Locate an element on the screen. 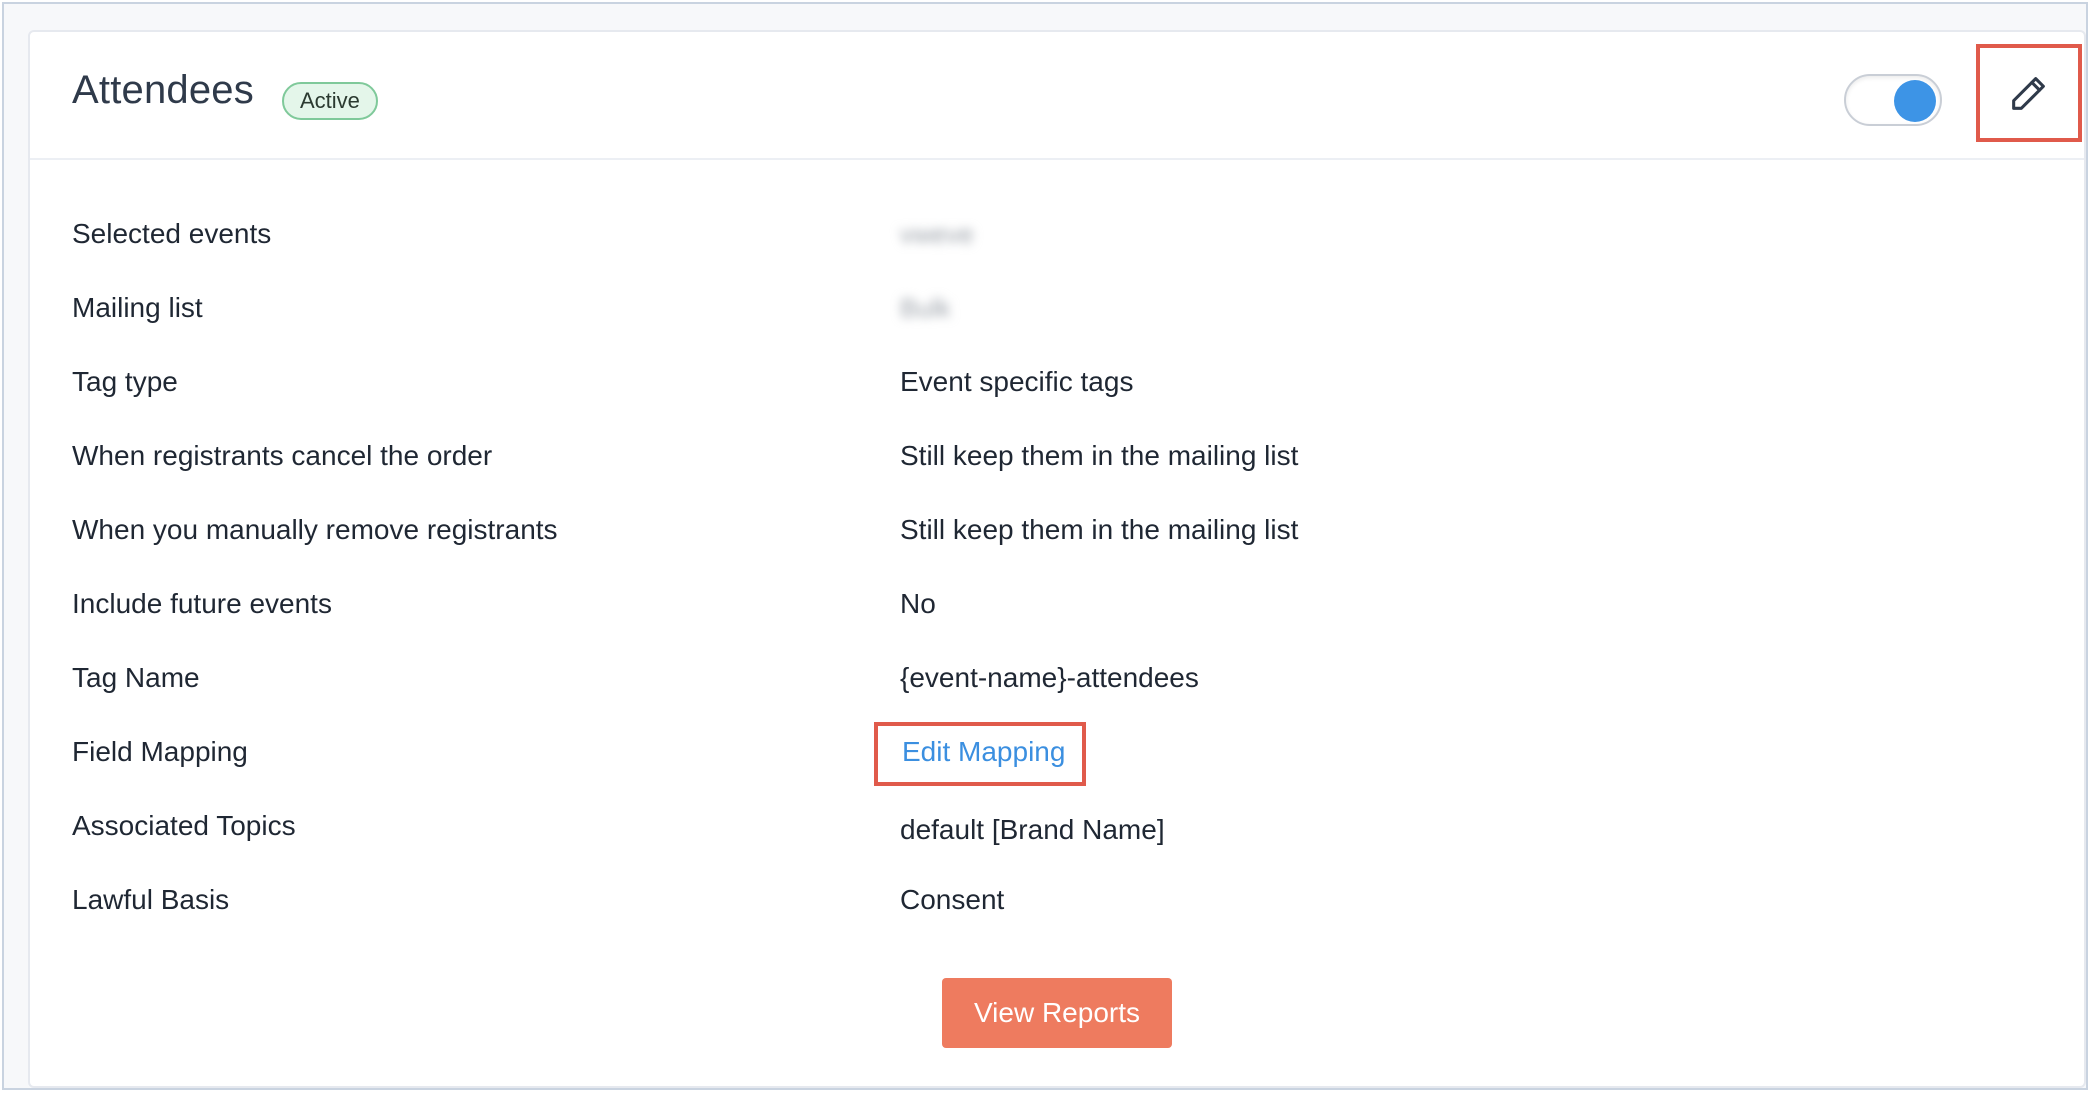 The image size is (2094, 1094). detail-value: Consent is located at coordinates (952, 899).